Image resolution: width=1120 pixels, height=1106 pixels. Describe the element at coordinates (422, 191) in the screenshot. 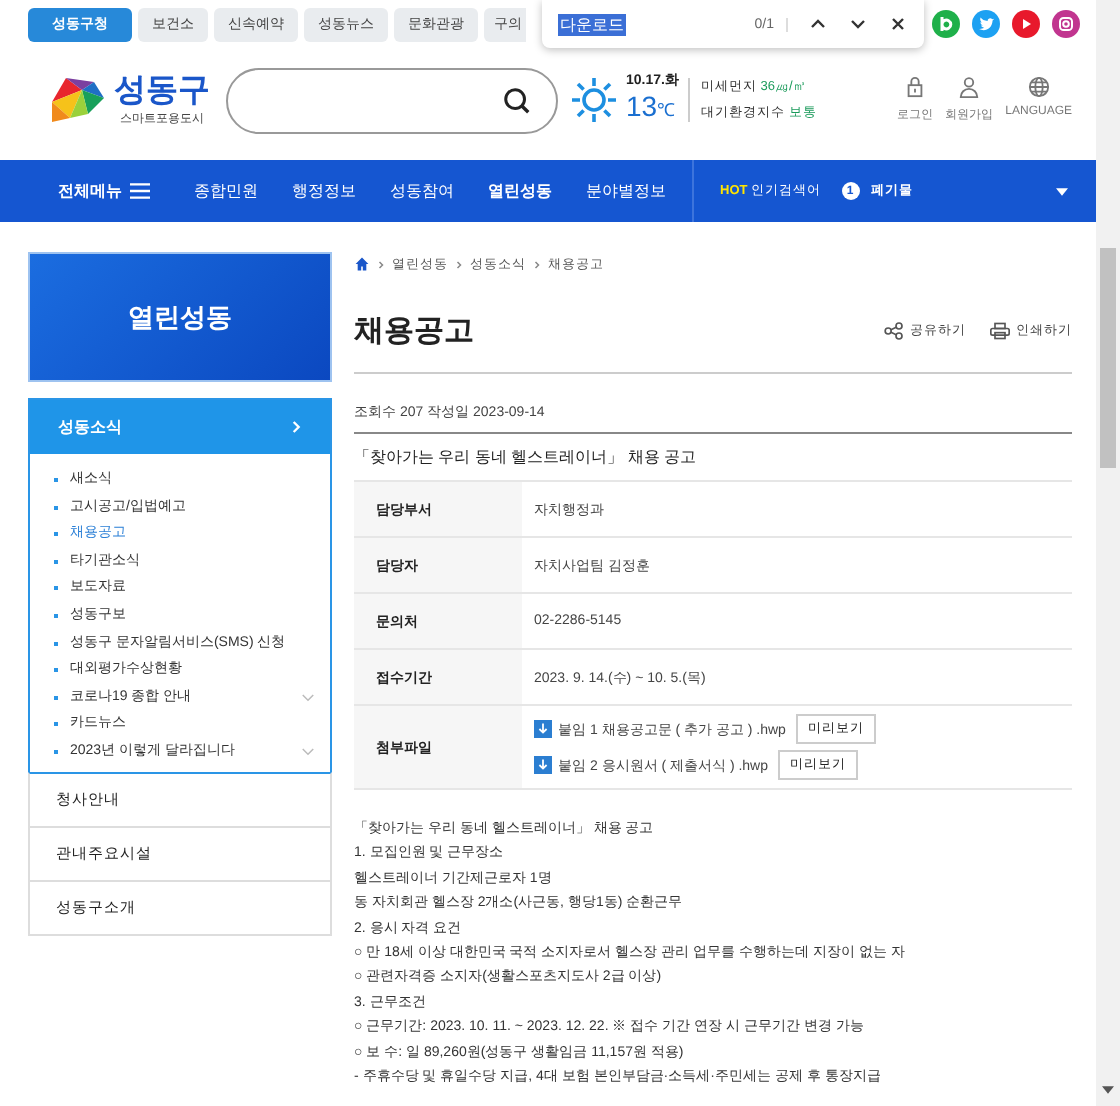

I see `nav-item: 성동참여` at that location.